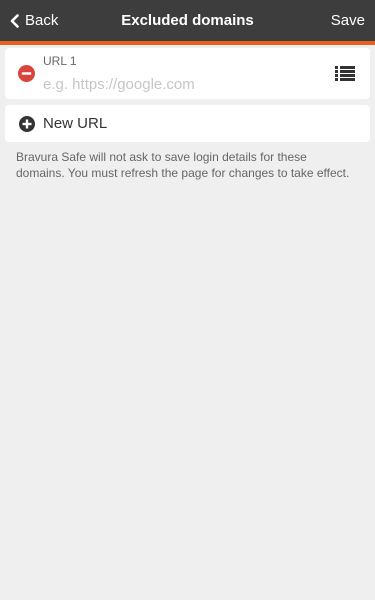  I want to click on remove-circle-icon, so click(26, 73).